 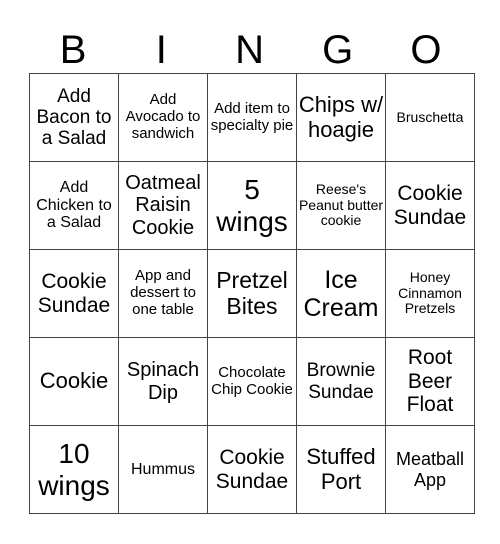 I want to click on bingo-cell: Add Chicken to a Salad, so click(x=74, y=205).